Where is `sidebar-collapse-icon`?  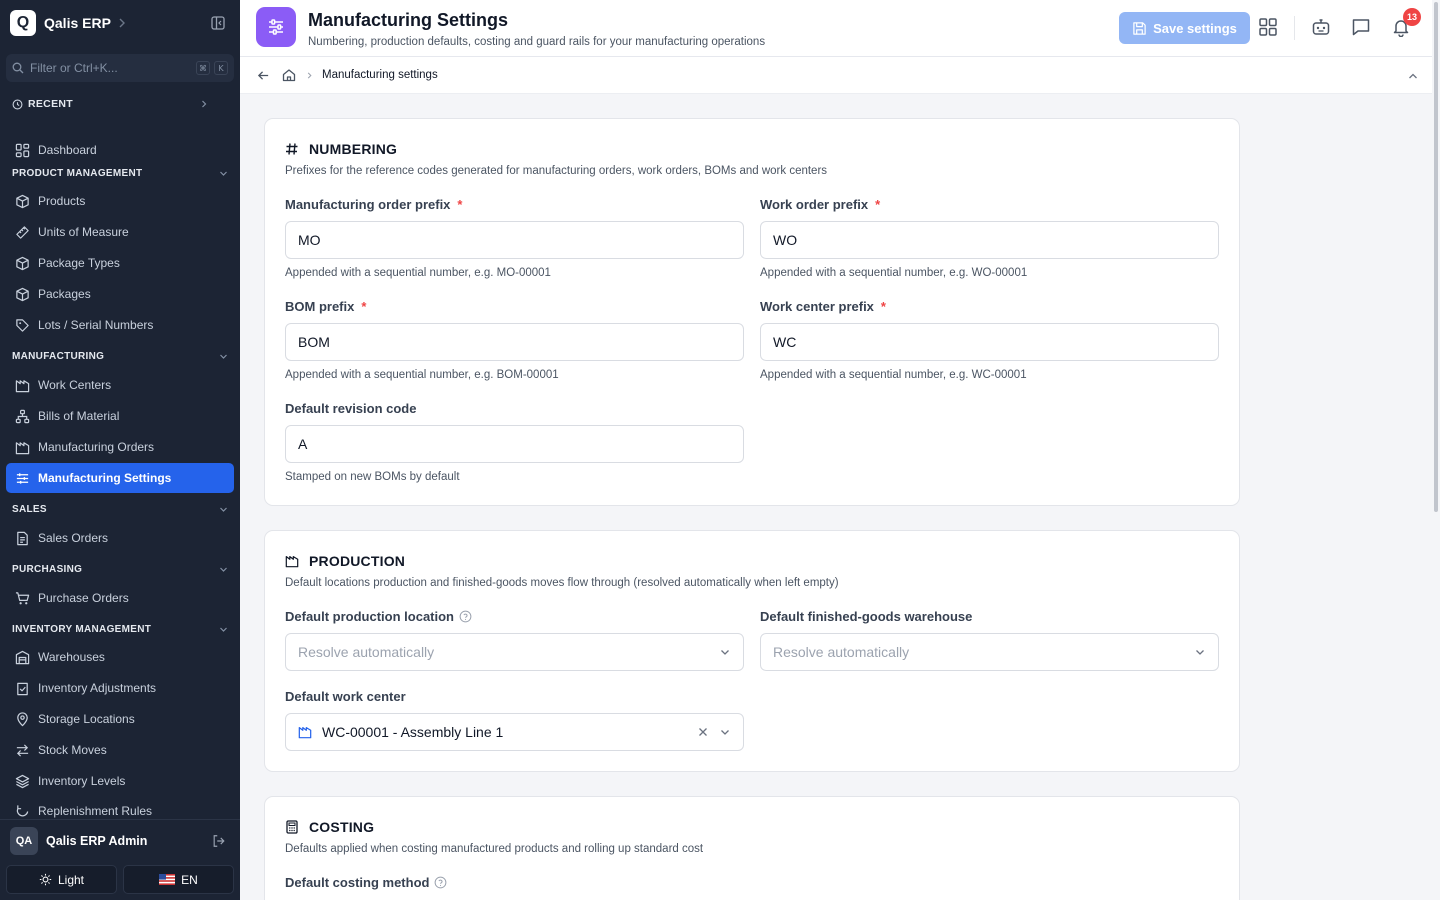
sidebar-collapse-icon is located at coordinates (218, 23).